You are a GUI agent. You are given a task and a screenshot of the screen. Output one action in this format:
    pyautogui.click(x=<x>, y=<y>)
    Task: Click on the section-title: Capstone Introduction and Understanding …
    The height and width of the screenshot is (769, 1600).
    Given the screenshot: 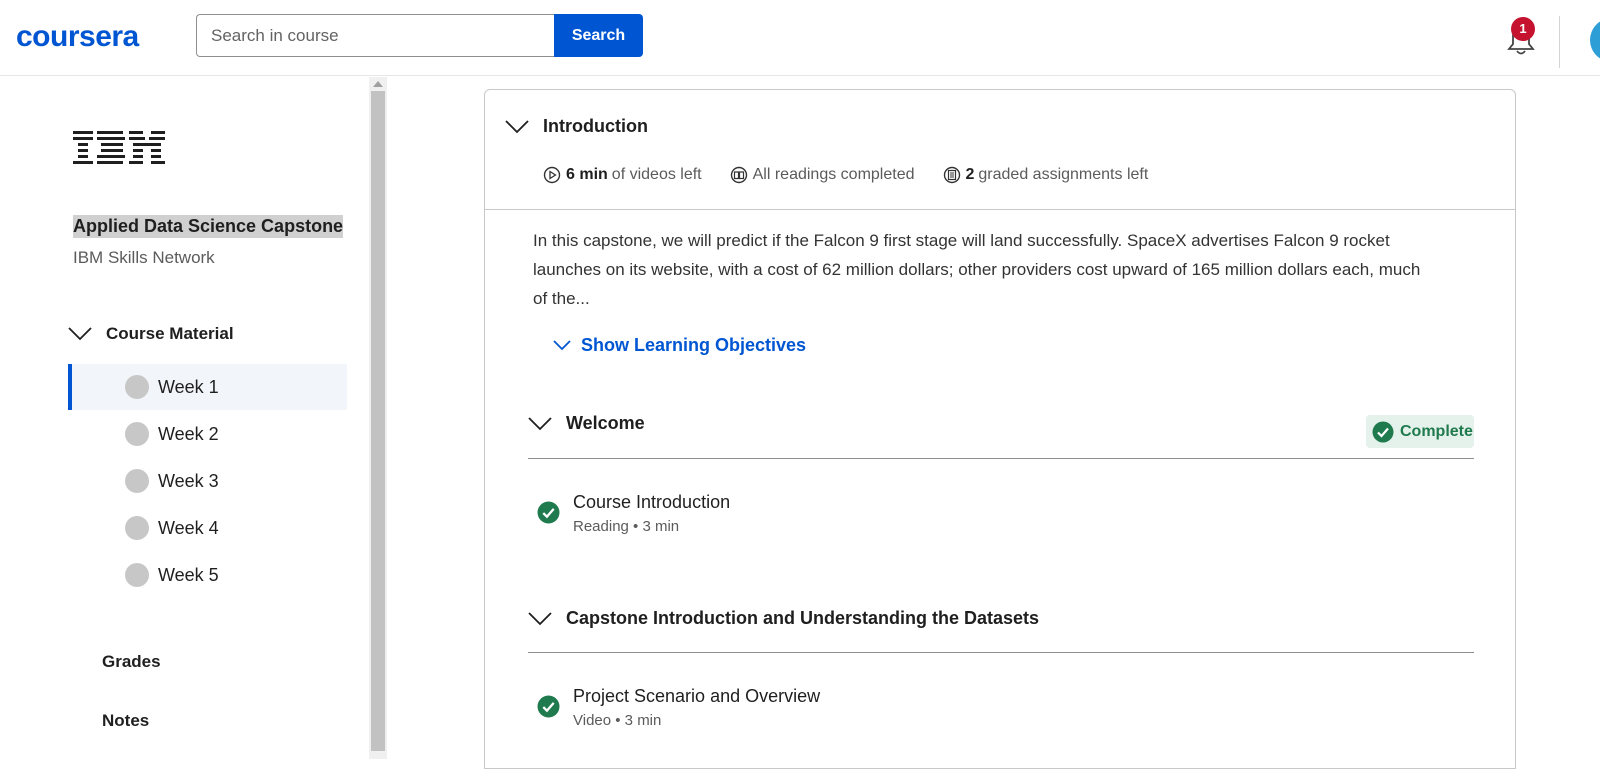 What is the action you would take?
    pyautogui.click(x=803, y=618)
    